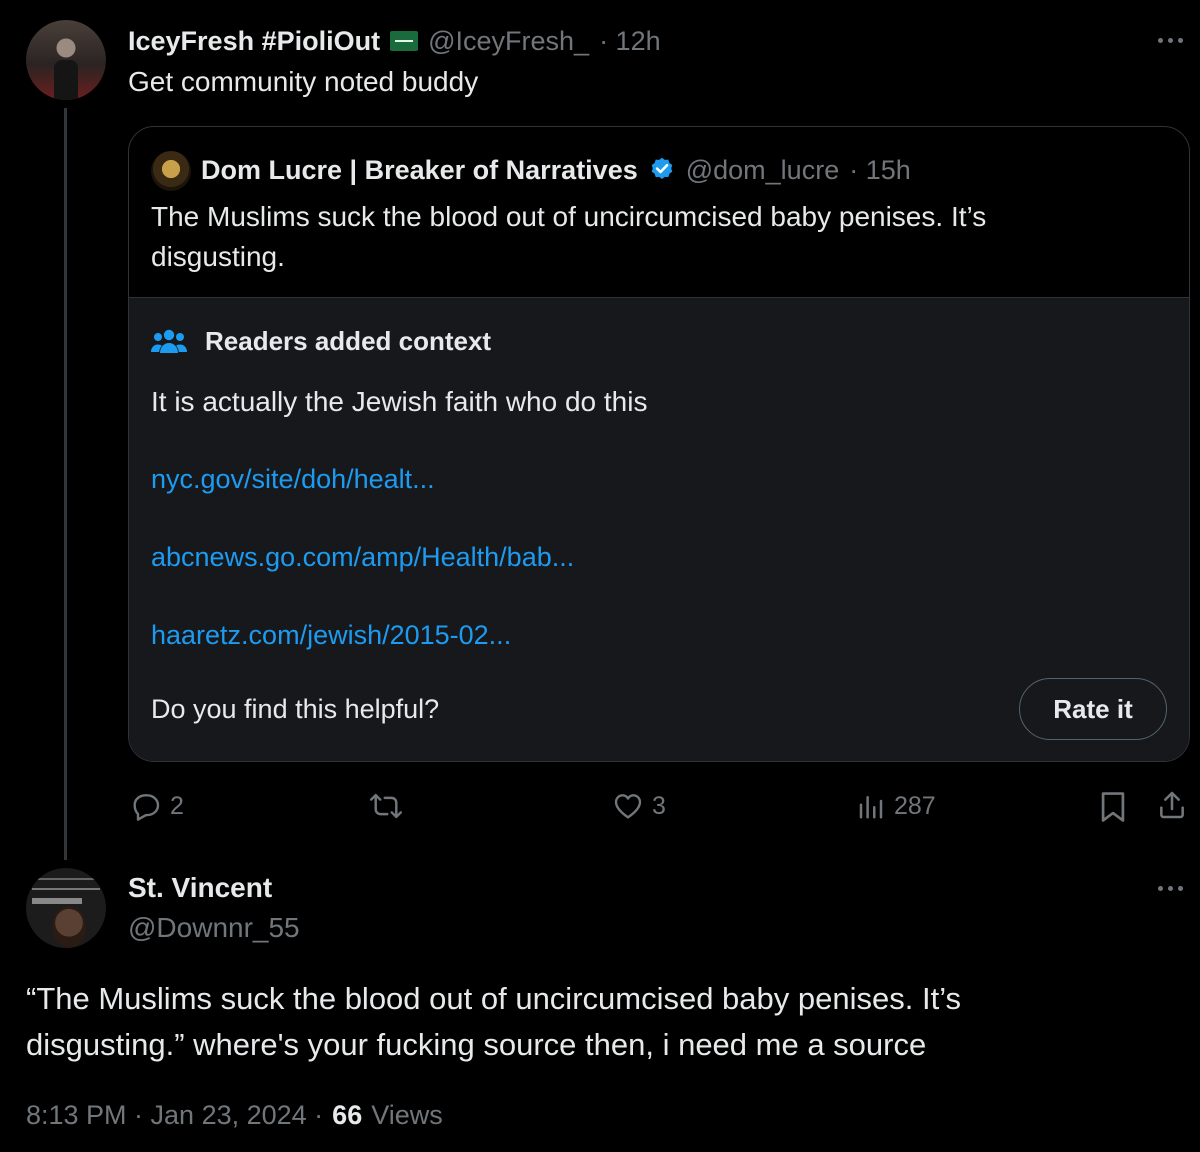 The height and width of the screenshot is (1152, 1200). What do you see at coordinates (348, 341) in the screenshot?
I see `context-heading: Readers added context` at bounding box center [348, 341].